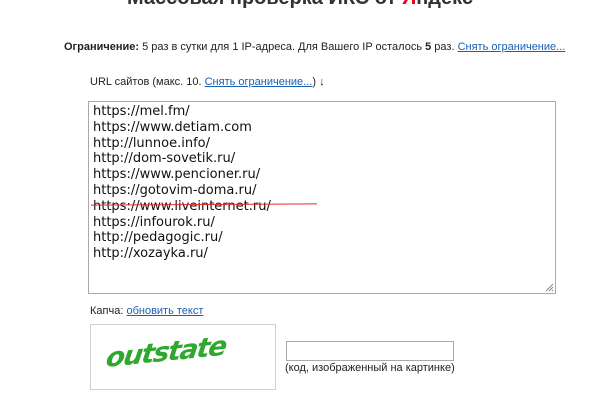  What do you see at coordinates (549, 287) in the screenshot?
I see `resize-grip-icon` at bounding box center [549, 287].